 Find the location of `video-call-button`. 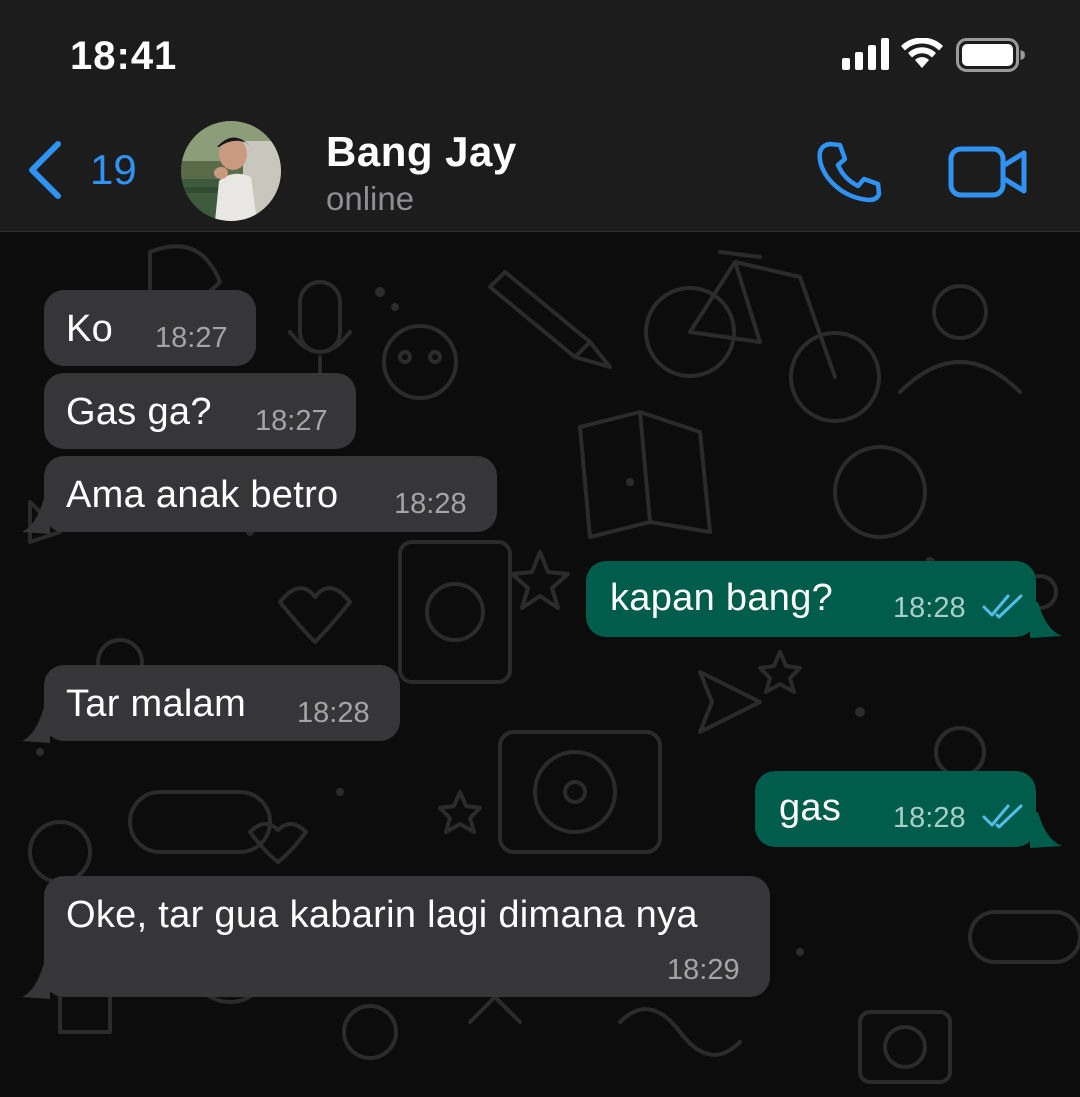

video-call-button is located at coordinates (988, 172).